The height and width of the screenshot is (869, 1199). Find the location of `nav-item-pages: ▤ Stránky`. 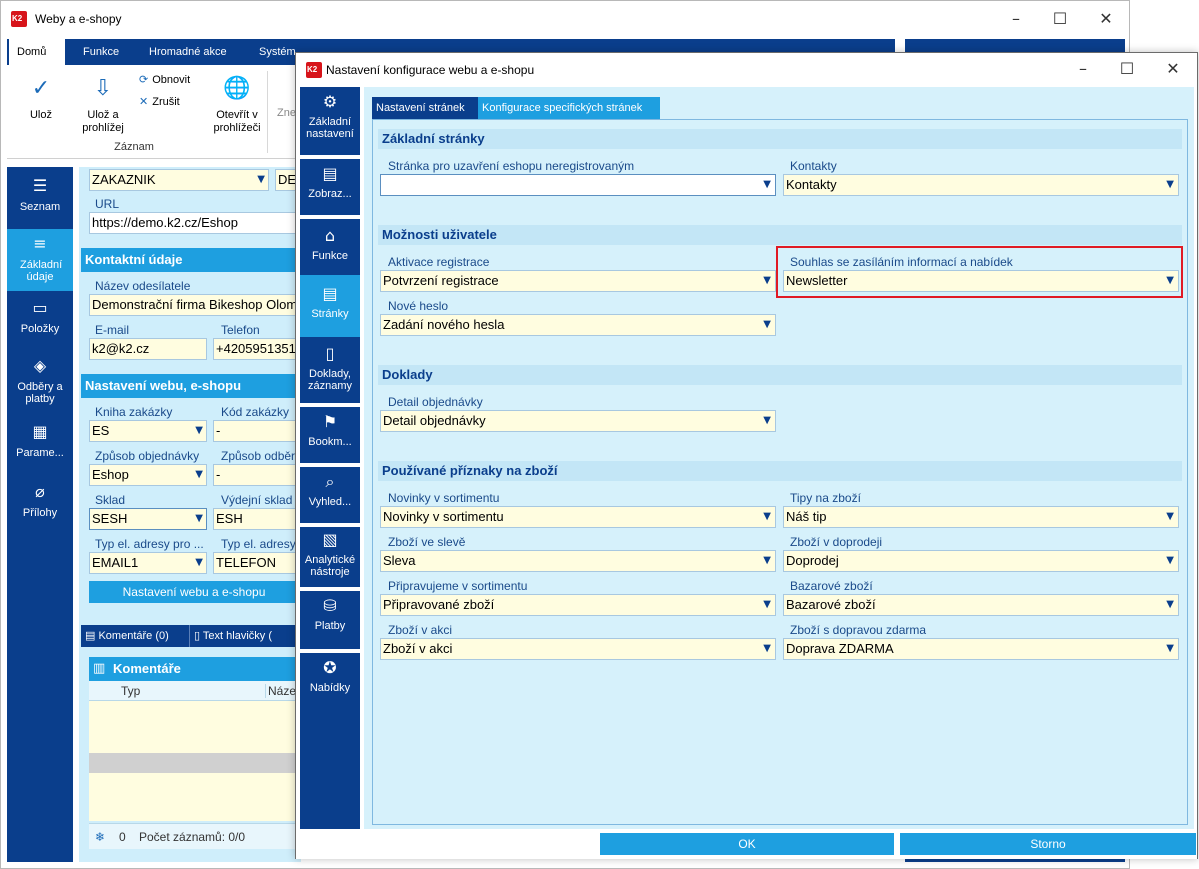

nav-item-pages: ▤ Stránky is located at coordinates (330, 306).